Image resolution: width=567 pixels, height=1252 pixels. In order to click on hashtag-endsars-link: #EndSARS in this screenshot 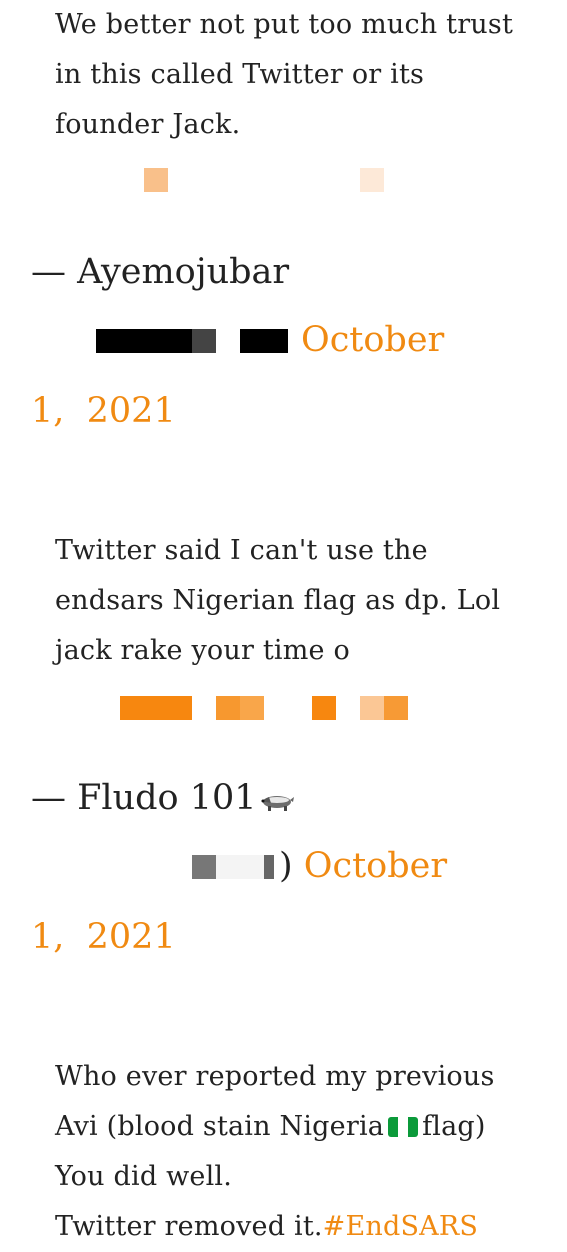, I will do `click(400, 1226)`.